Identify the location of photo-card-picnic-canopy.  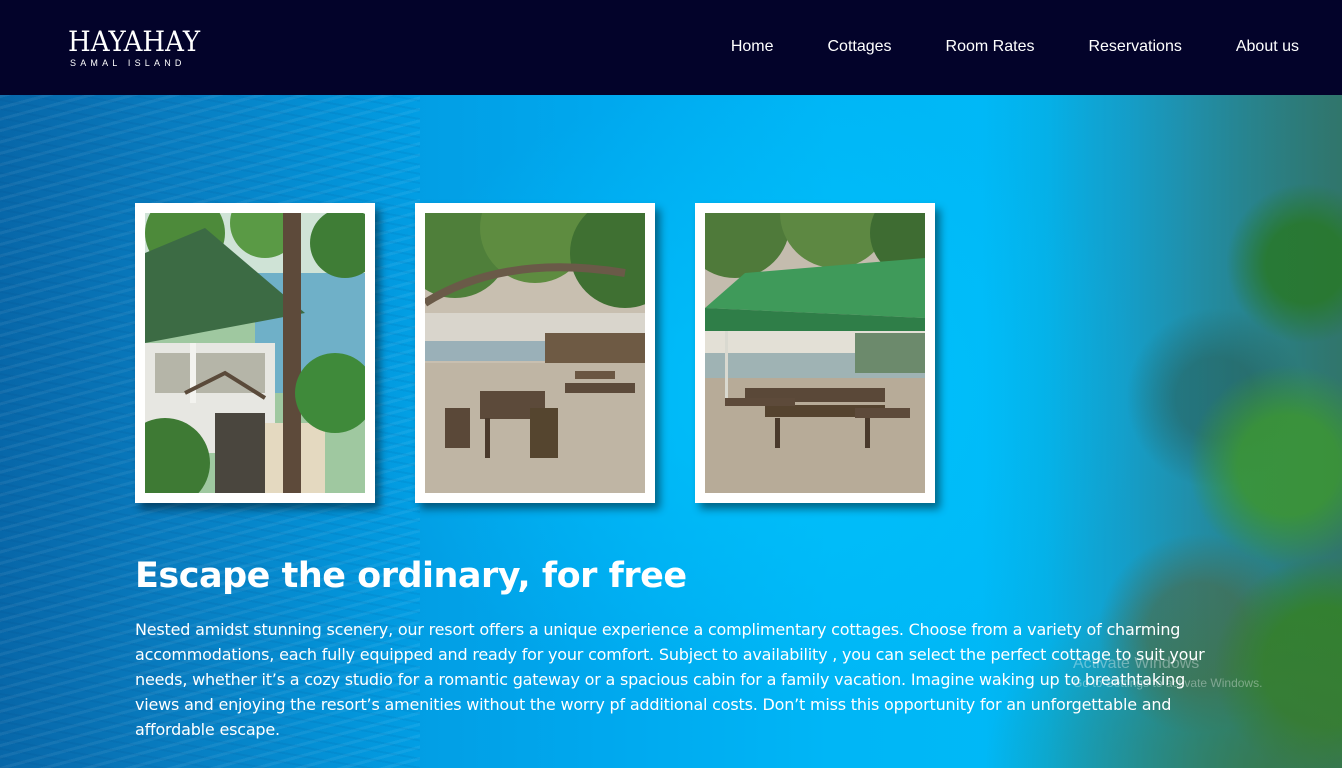
(815, 353).